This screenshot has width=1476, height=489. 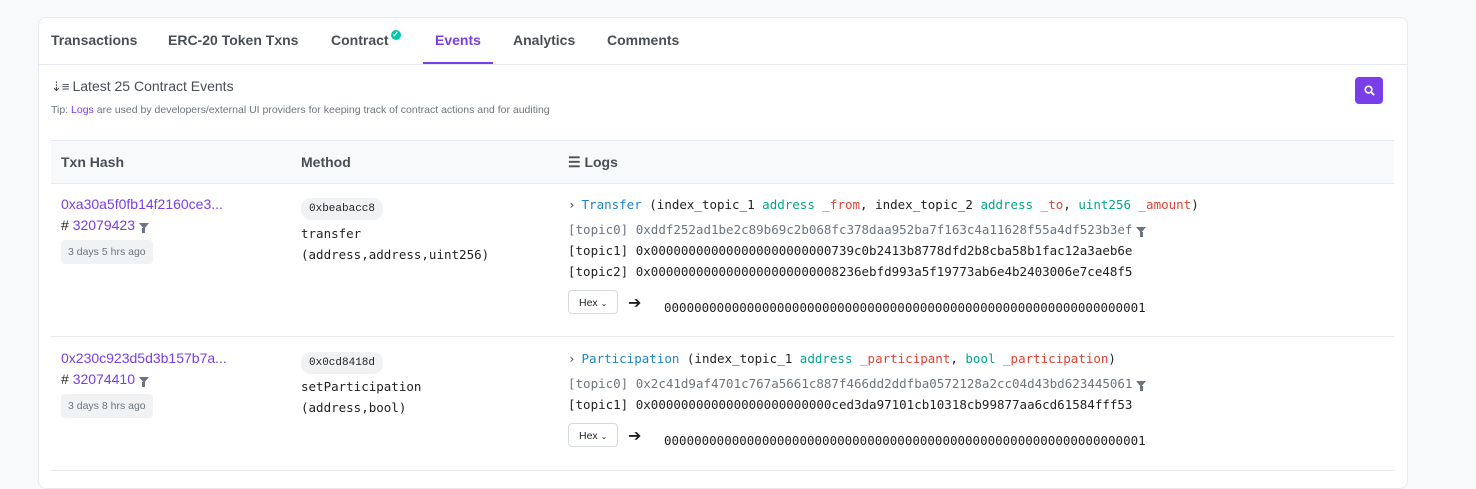 I want to click on header-logs: ☰ Logs, so click(x=593, y=162).